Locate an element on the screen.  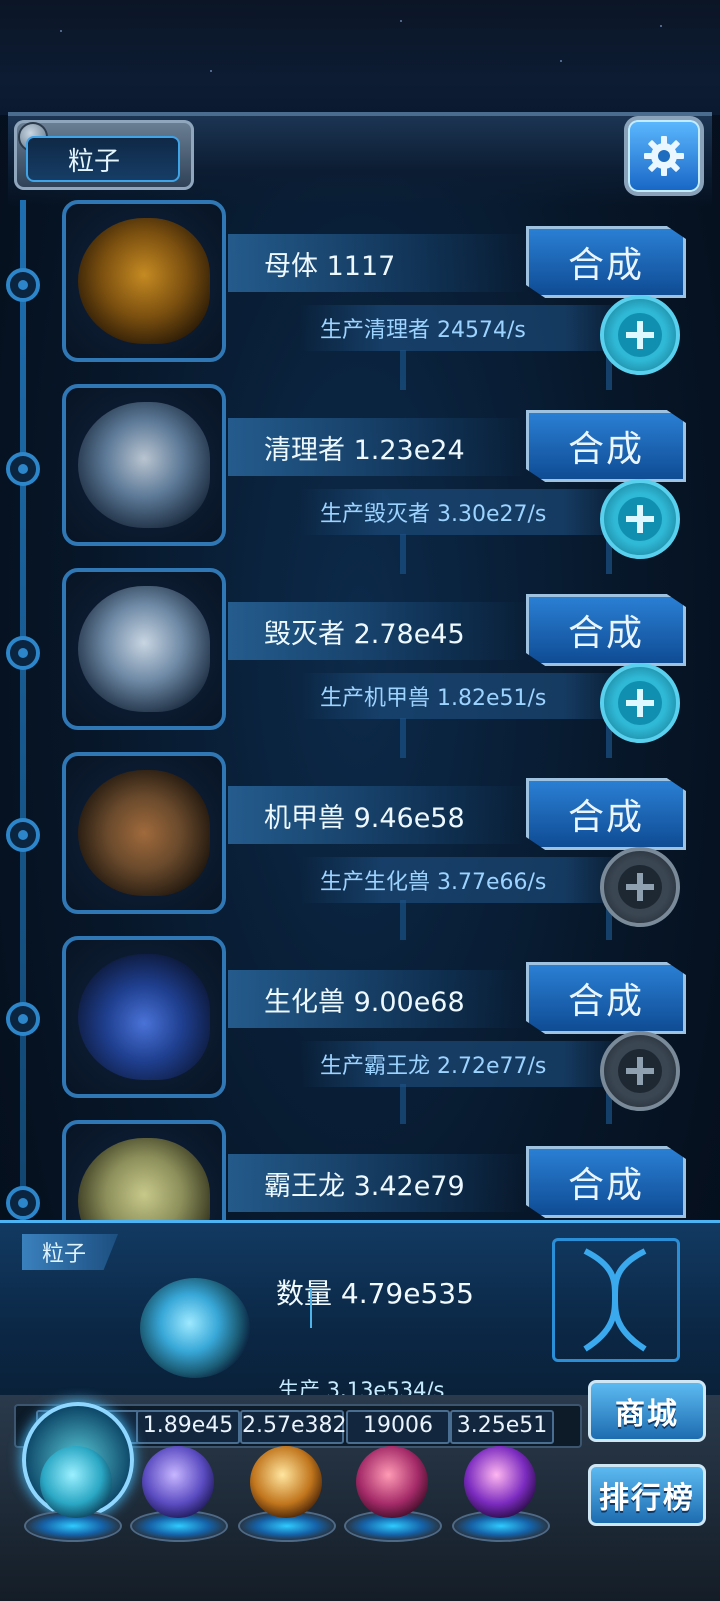
unit-name: 霸王龙 3.42e79 is located at coordinates (378, 1183).